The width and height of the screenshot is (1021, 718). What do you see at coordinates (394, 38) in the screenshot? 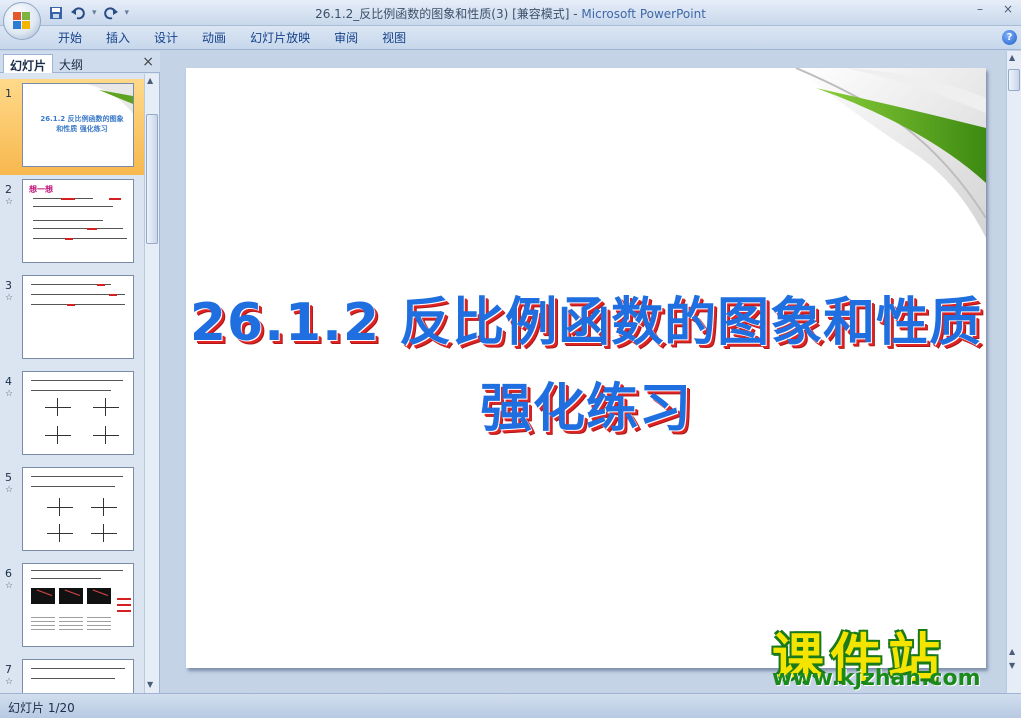
I see `tab-view: 视图` at bounding box center [394, 38].